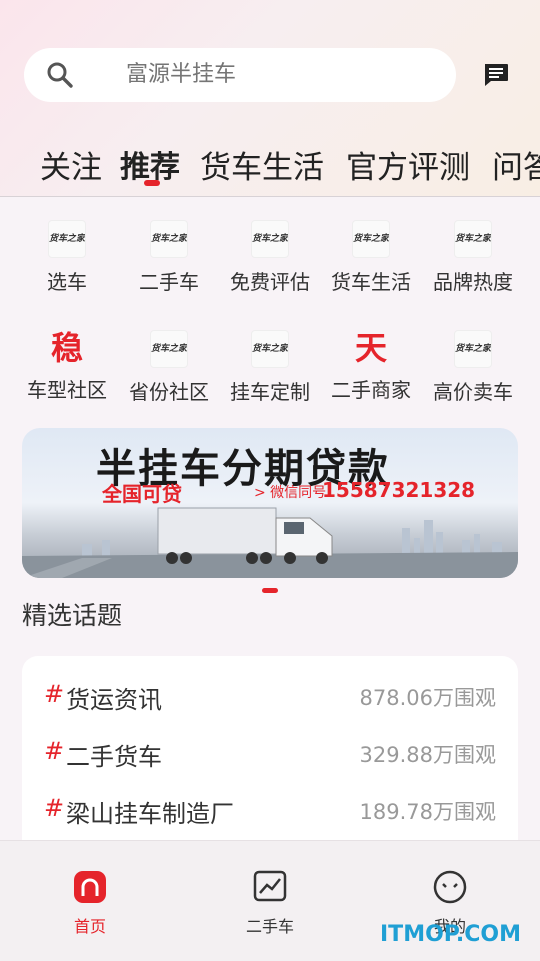  Describe the element at coordinates (371, 282) in the screenshot. I see `grid-item-label: 货车生活` at that location.